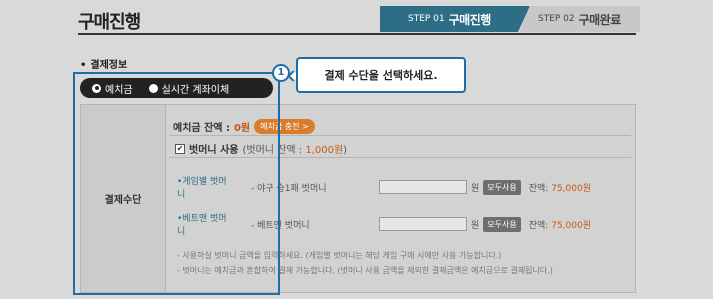 The width and height of the screenshot is (713, 299). I want to click on step-2-tab: STEP 02 구매완료, so click(580, 19).